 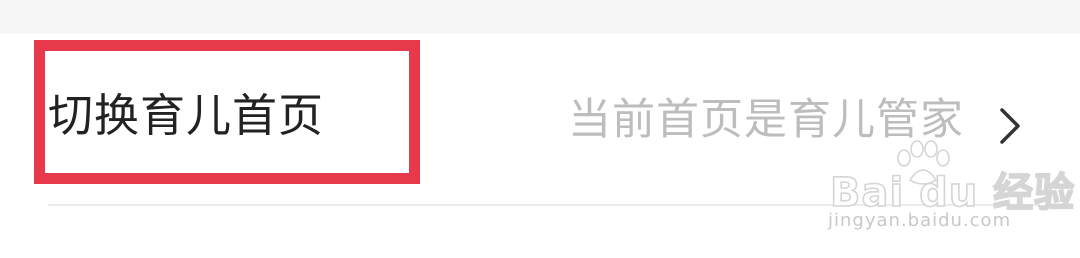 I want to click on chevron-right-icon, so click(x=1010, y=126).